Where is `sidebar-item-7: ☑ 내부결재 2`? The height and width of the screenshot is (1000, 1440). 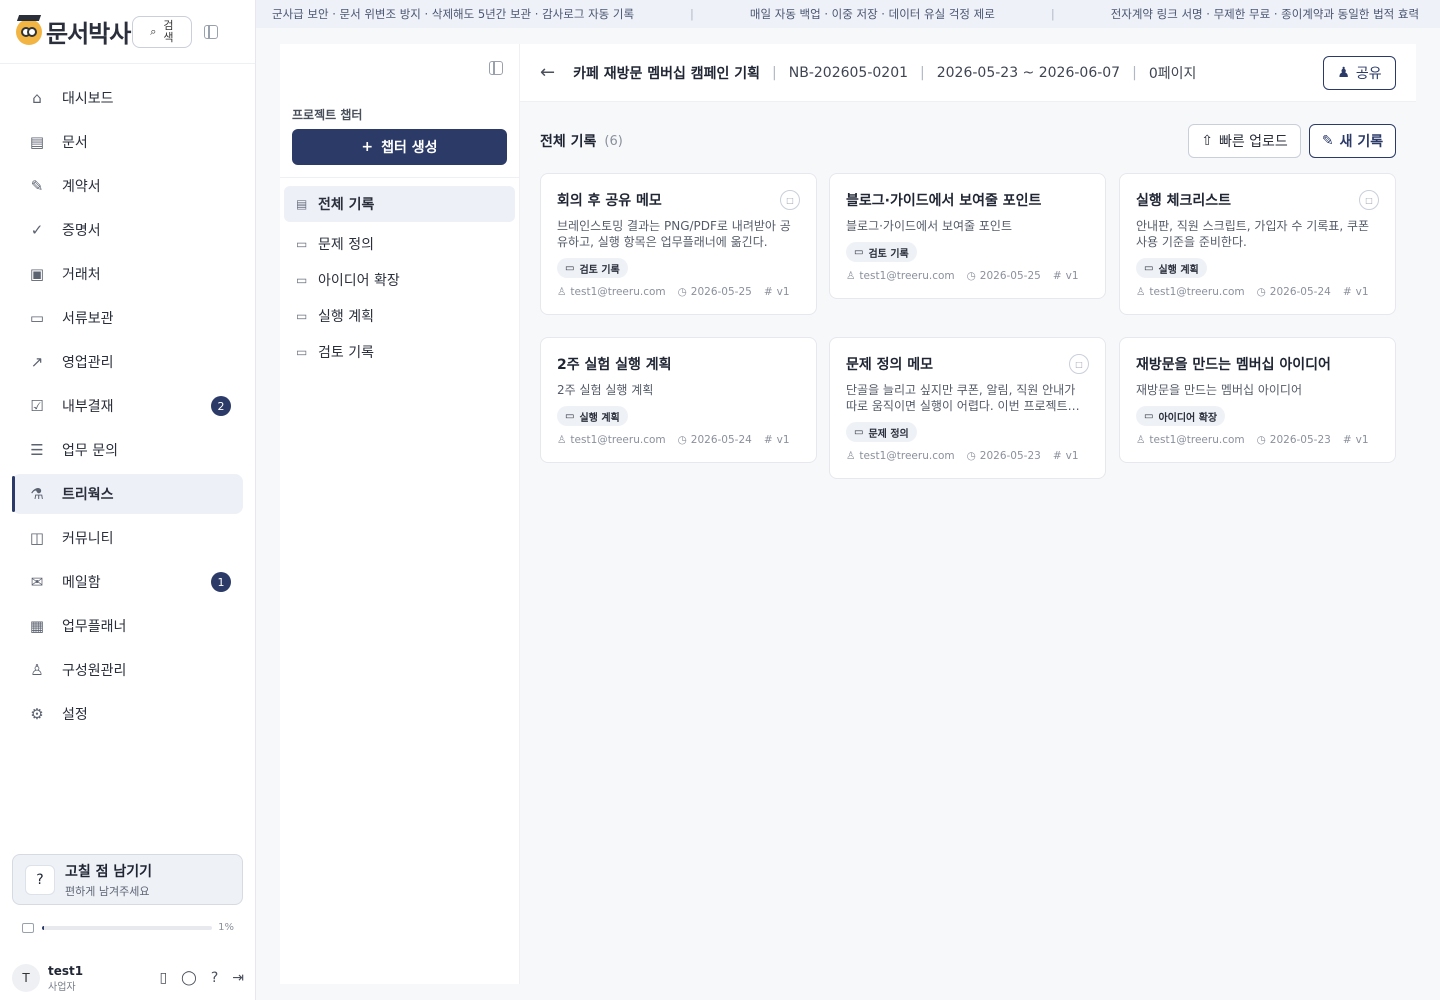
sidebar-item-7: ☑ 내부결재 2 is located at coordinates (127, 406).